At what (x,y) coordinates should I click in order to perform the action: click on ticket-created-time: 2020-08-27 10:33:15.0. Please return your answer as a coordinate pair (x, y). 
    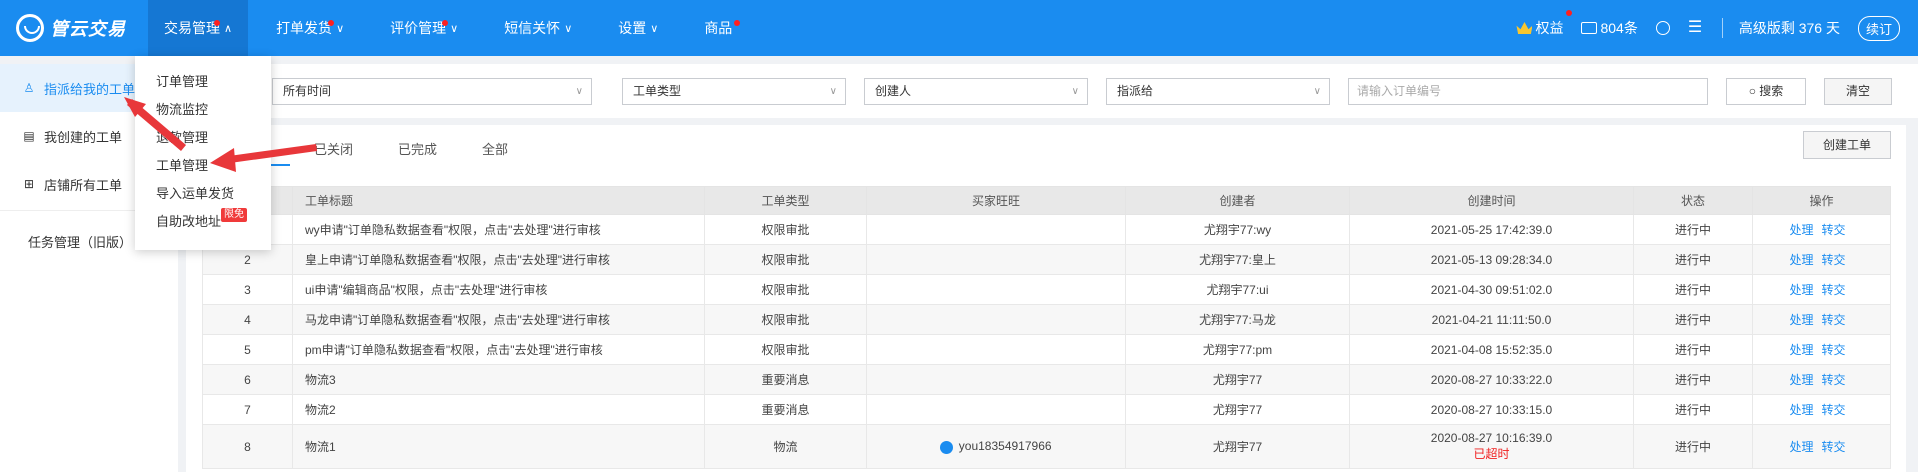
    Looking at the image, I should click on (1491, 409).